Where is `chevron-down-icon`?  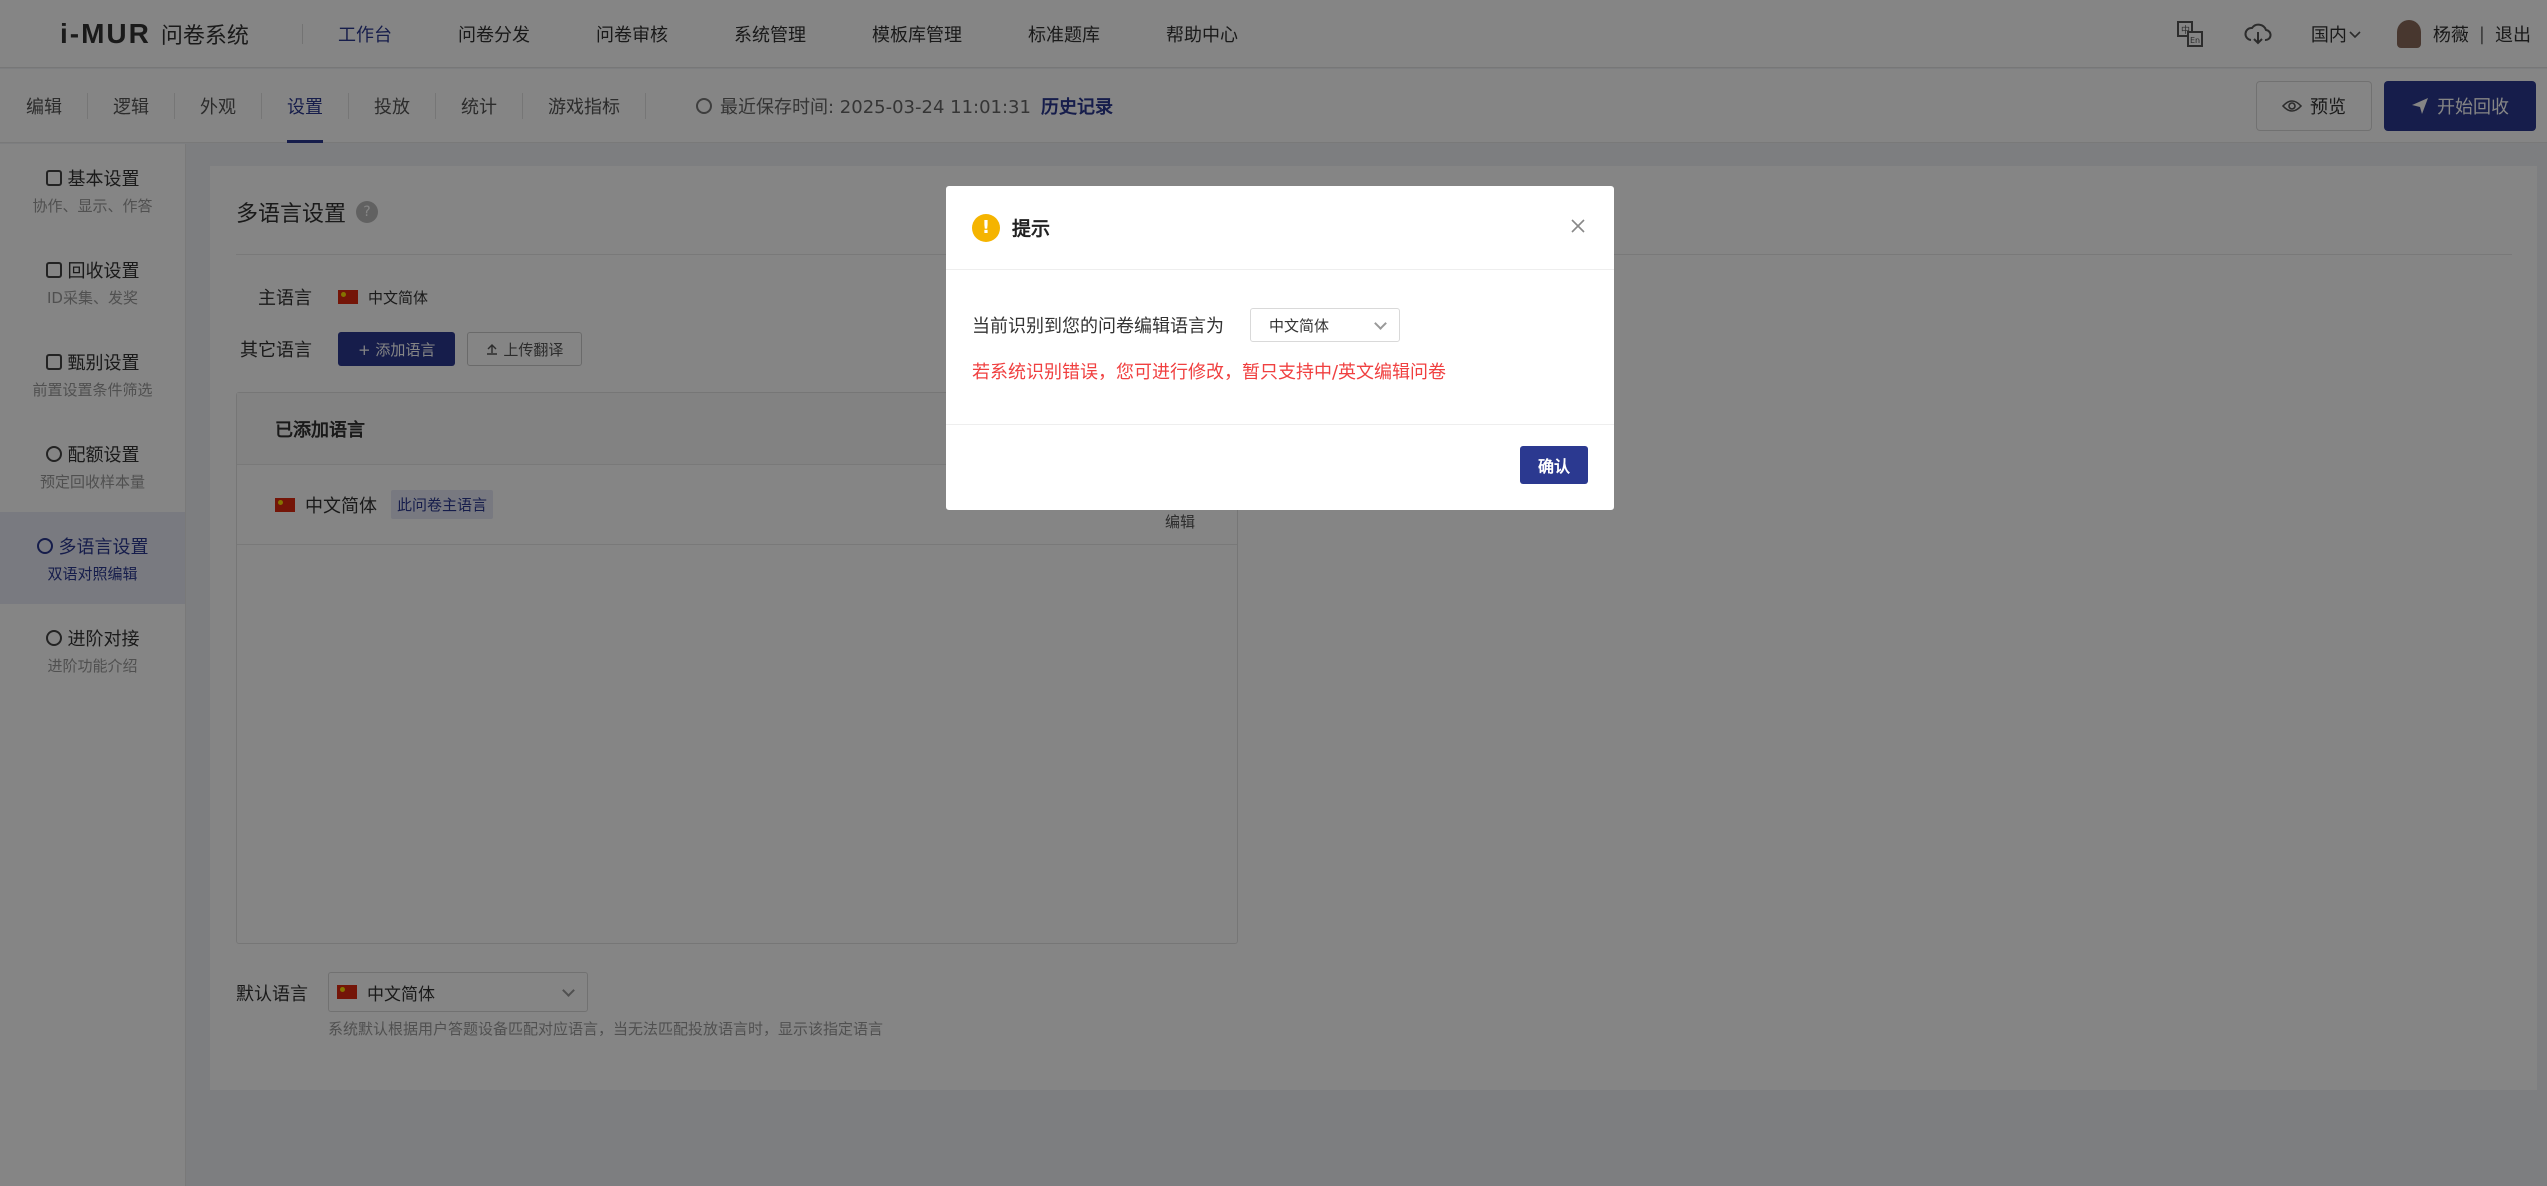 chevron-down-icon is located at coordinates (1380, 323).